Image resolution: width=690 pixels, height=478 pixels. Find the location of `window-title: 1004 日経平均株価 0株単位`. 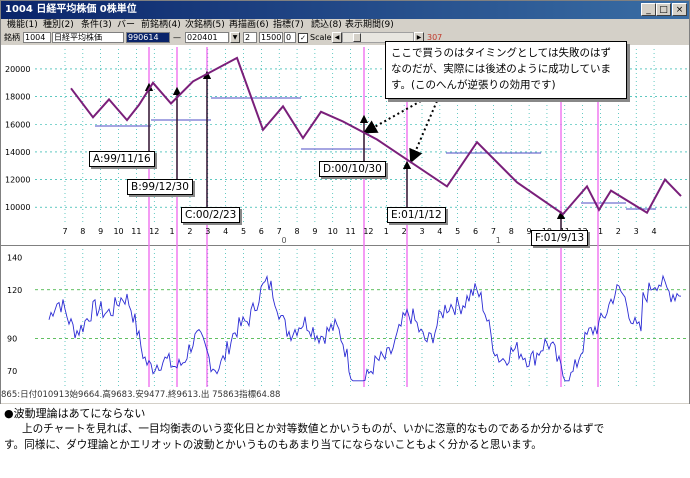

window-title: 1004 日経平均株価 0株単位 is located at coordinates (71, 9).